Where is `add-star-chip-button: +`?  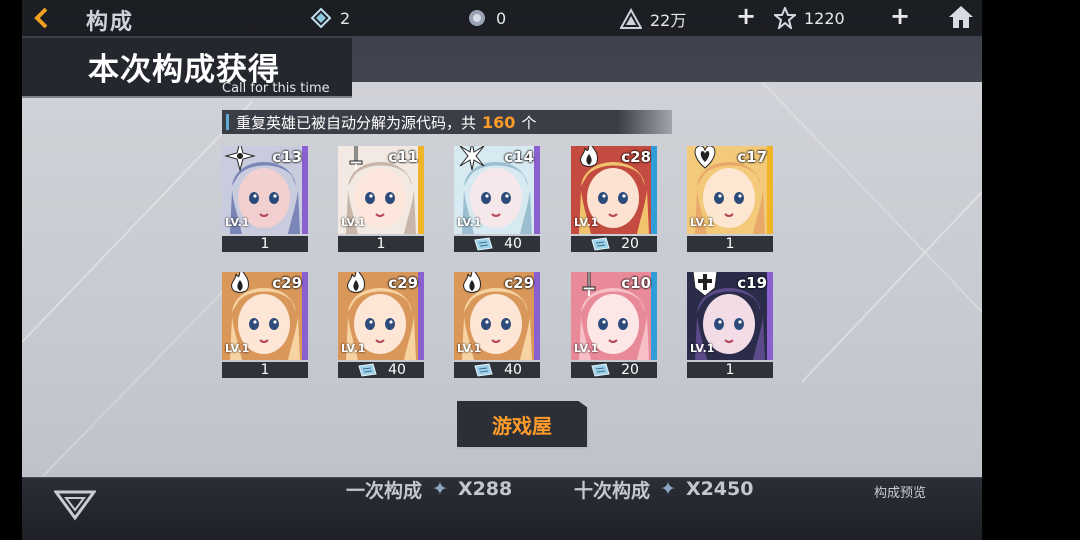
add-star-chip-button: + is located at coordinates (900, 16).